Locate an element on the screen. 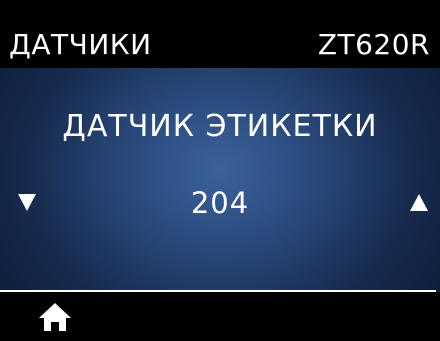 The image size is (440, 341). footer-bar is located at coordinates (220, 316).